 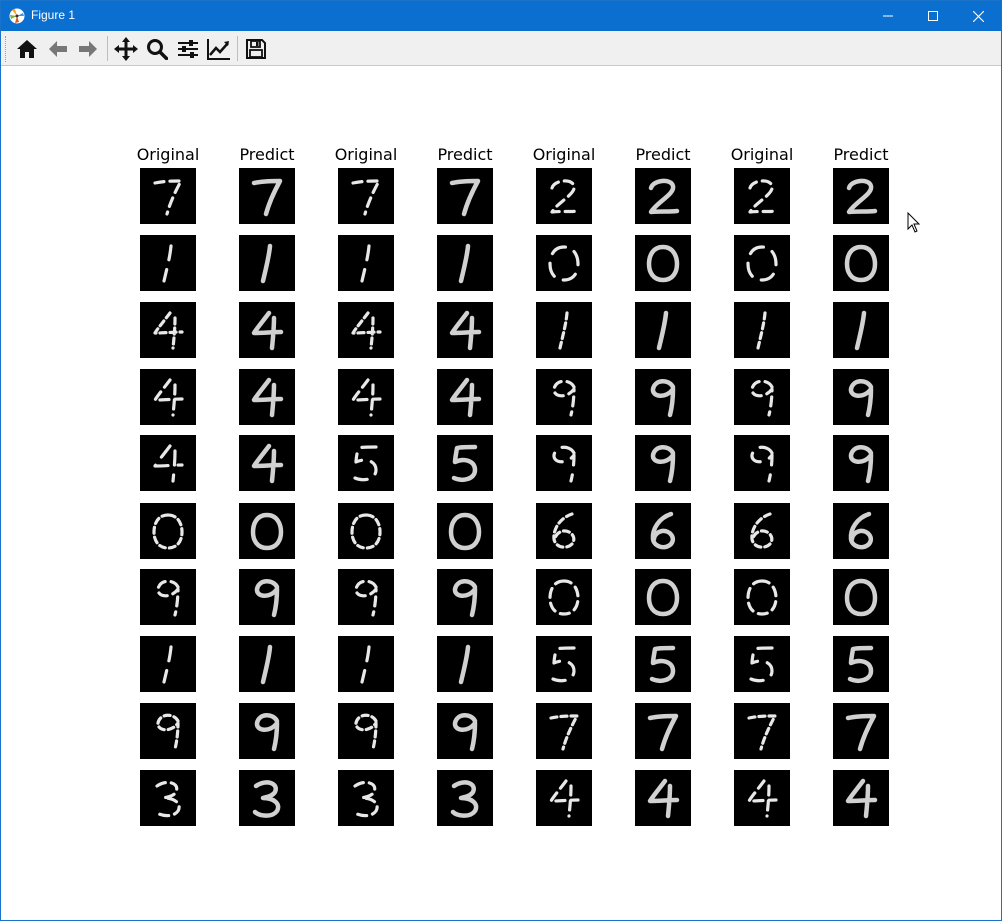 I want to click on window-title: Figure 1, so click(x=53, y=15).